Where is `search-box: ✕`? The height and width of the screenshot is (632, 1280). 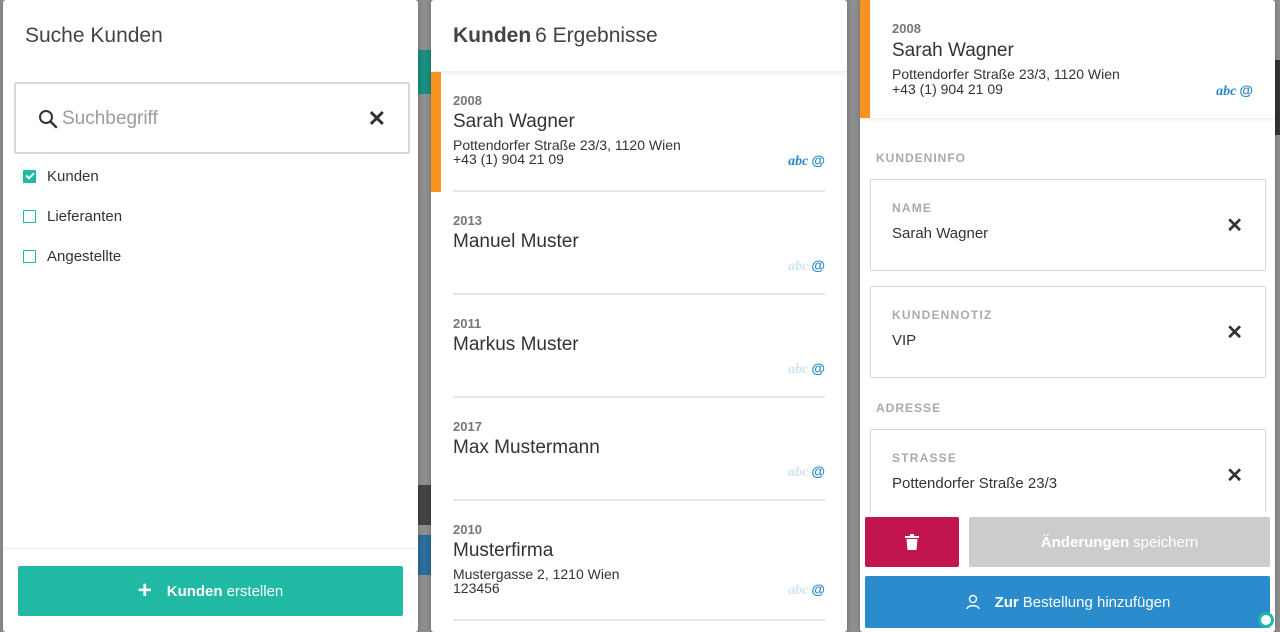 search-box: ✕ is located at coordinates (212, 118).